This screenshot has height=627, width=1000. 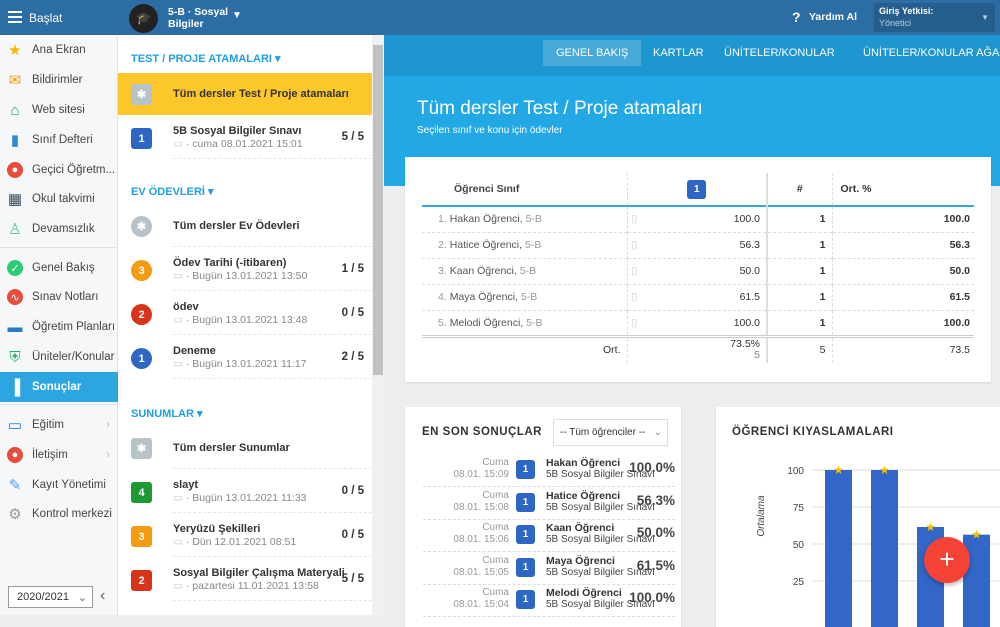 What do you see at coordinates (217, 529) in the screenshot?
I see `item-title: Yeryüzü Şekilleri` at bounding box center [217, 529].